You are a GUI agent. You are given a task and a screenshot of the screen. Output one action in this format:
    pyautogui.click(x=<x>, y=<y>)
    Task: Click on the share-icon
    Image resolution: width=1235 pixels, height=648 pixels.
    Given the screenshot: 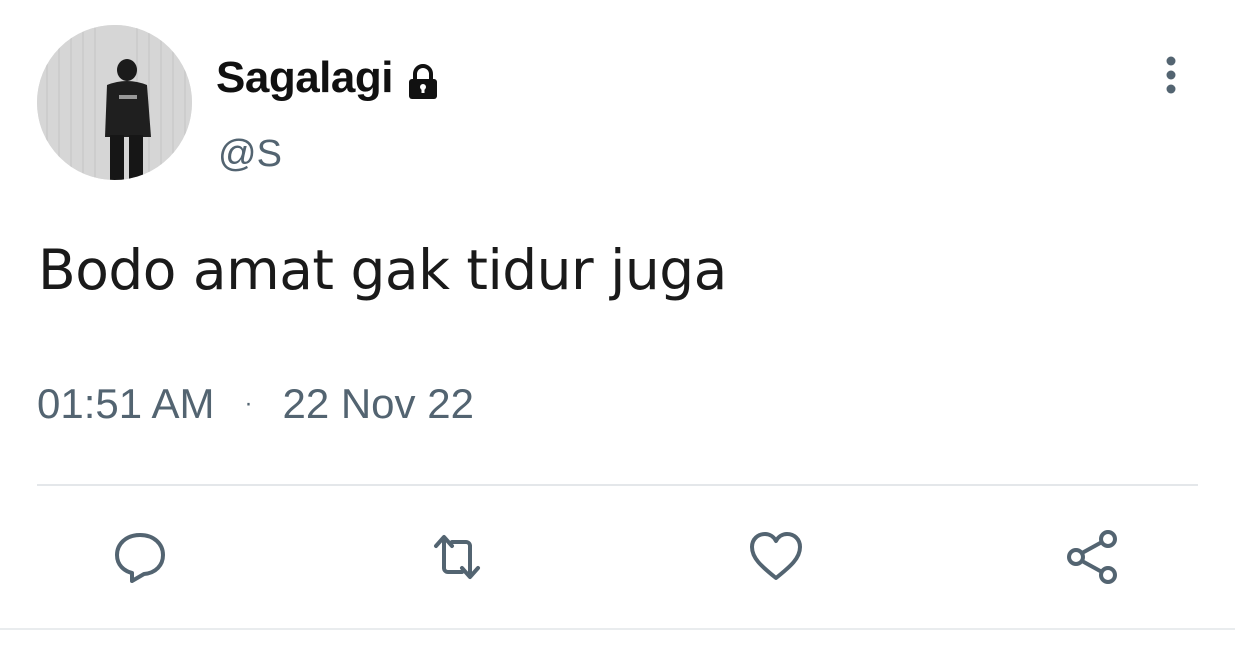 What is the action you would take?
    pyautogui.click(x=1092, y=557)
    